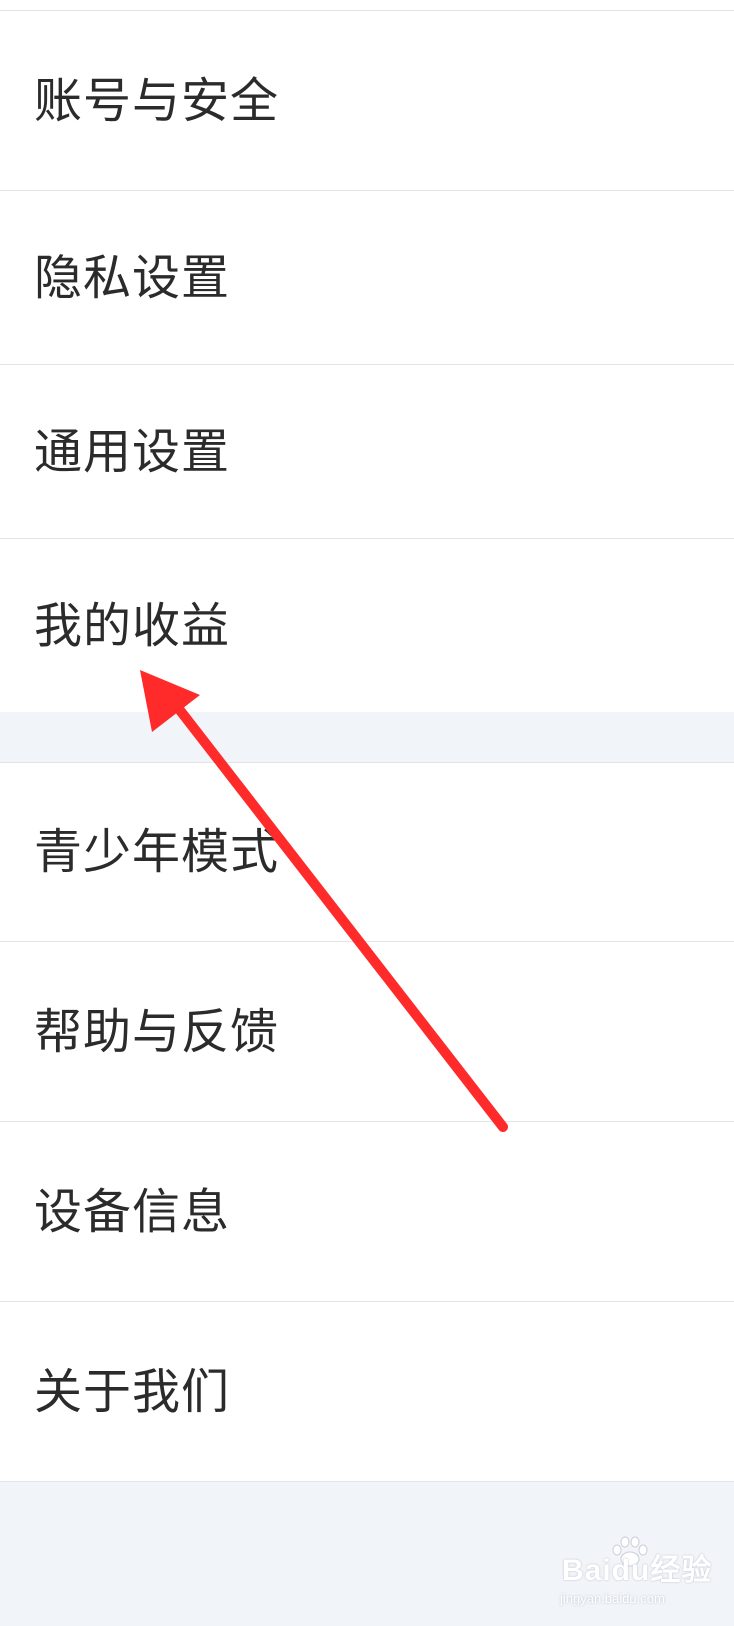 This screenshot has height=1626, width=734. I want to click on settings-item-label: 青少年模式, so click(157, 852).